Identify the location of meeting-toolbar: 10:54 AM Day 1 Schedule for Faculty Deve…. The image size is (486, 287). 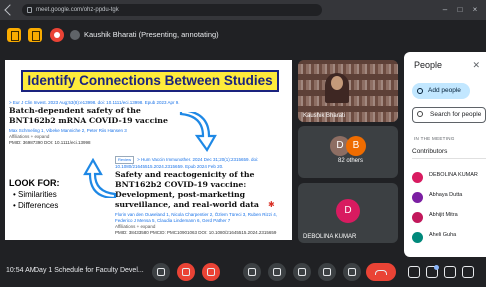
(243, 272).